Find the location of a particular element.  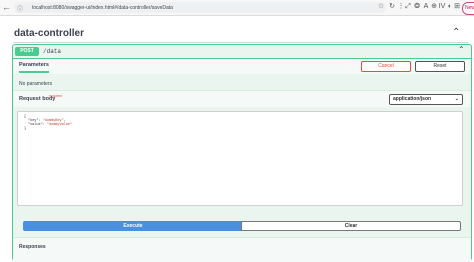

operation-summary: POST /data ⌃ is located at coordinates (242, 52).